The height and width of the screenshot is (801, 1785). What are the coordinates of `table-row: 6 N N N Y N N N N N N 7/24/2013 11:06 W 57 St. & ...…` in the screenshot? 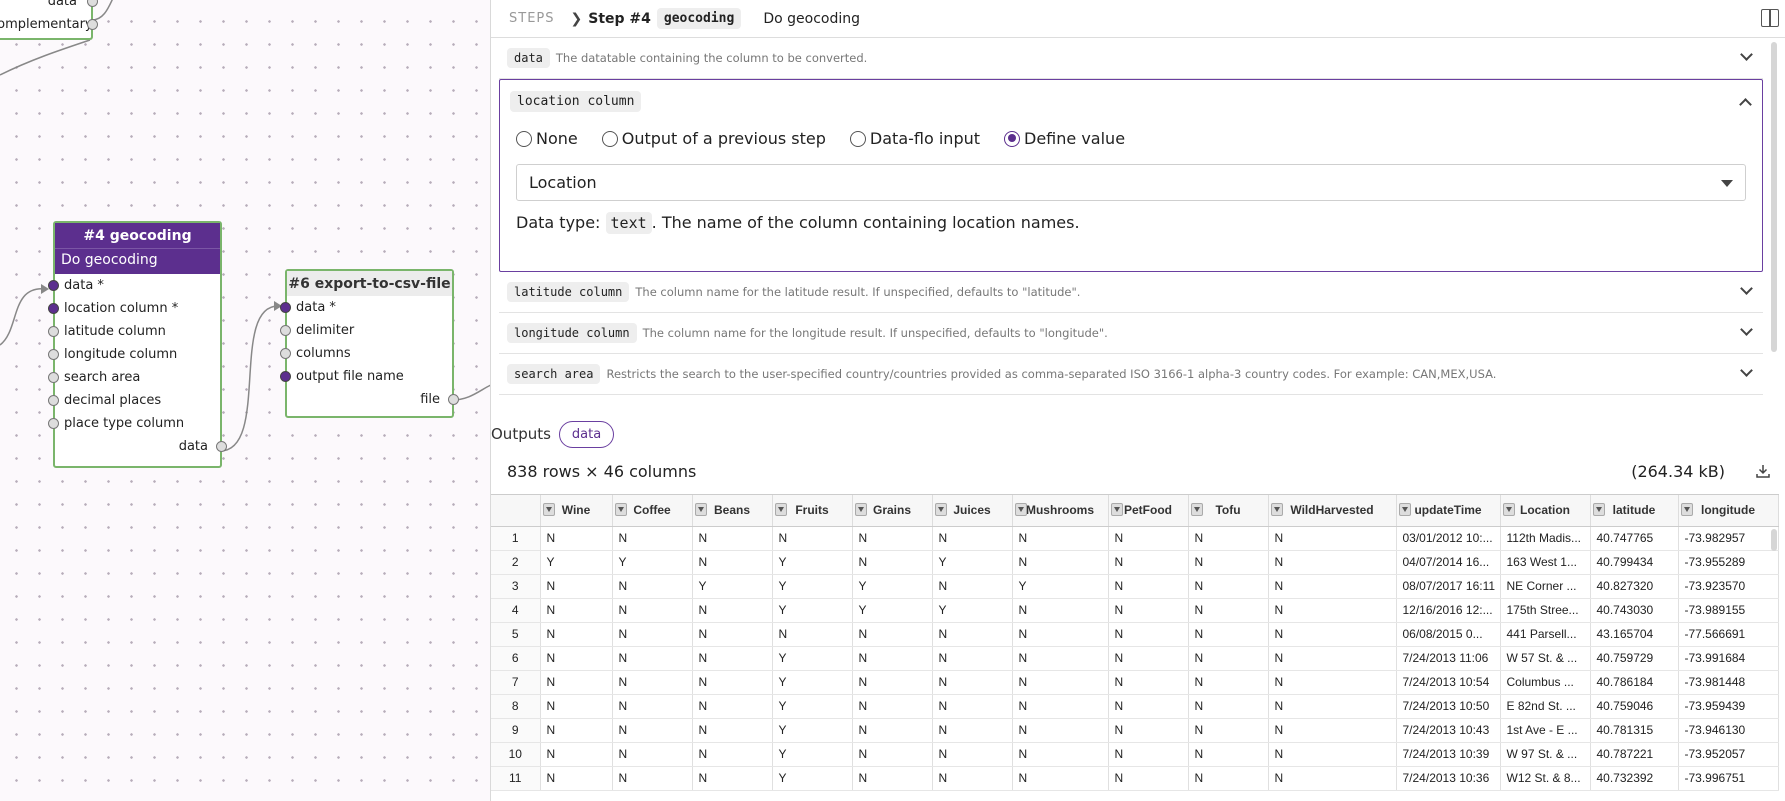 It's located at (1135, 658).